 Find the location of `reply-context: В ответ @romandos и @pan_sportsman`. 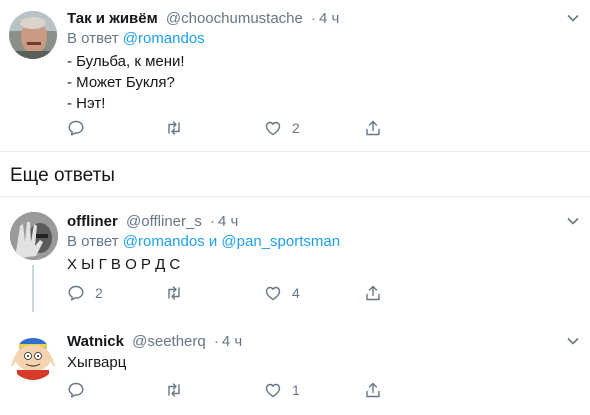

reply-context: В ответ @romandos и @pan_sportsman is located at coordinates (203, 242).